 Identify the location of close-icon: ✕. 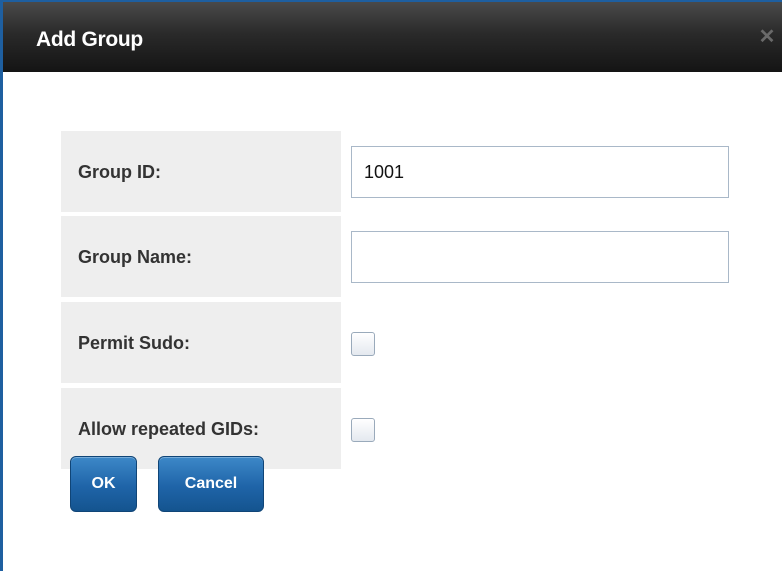
(767, 37).